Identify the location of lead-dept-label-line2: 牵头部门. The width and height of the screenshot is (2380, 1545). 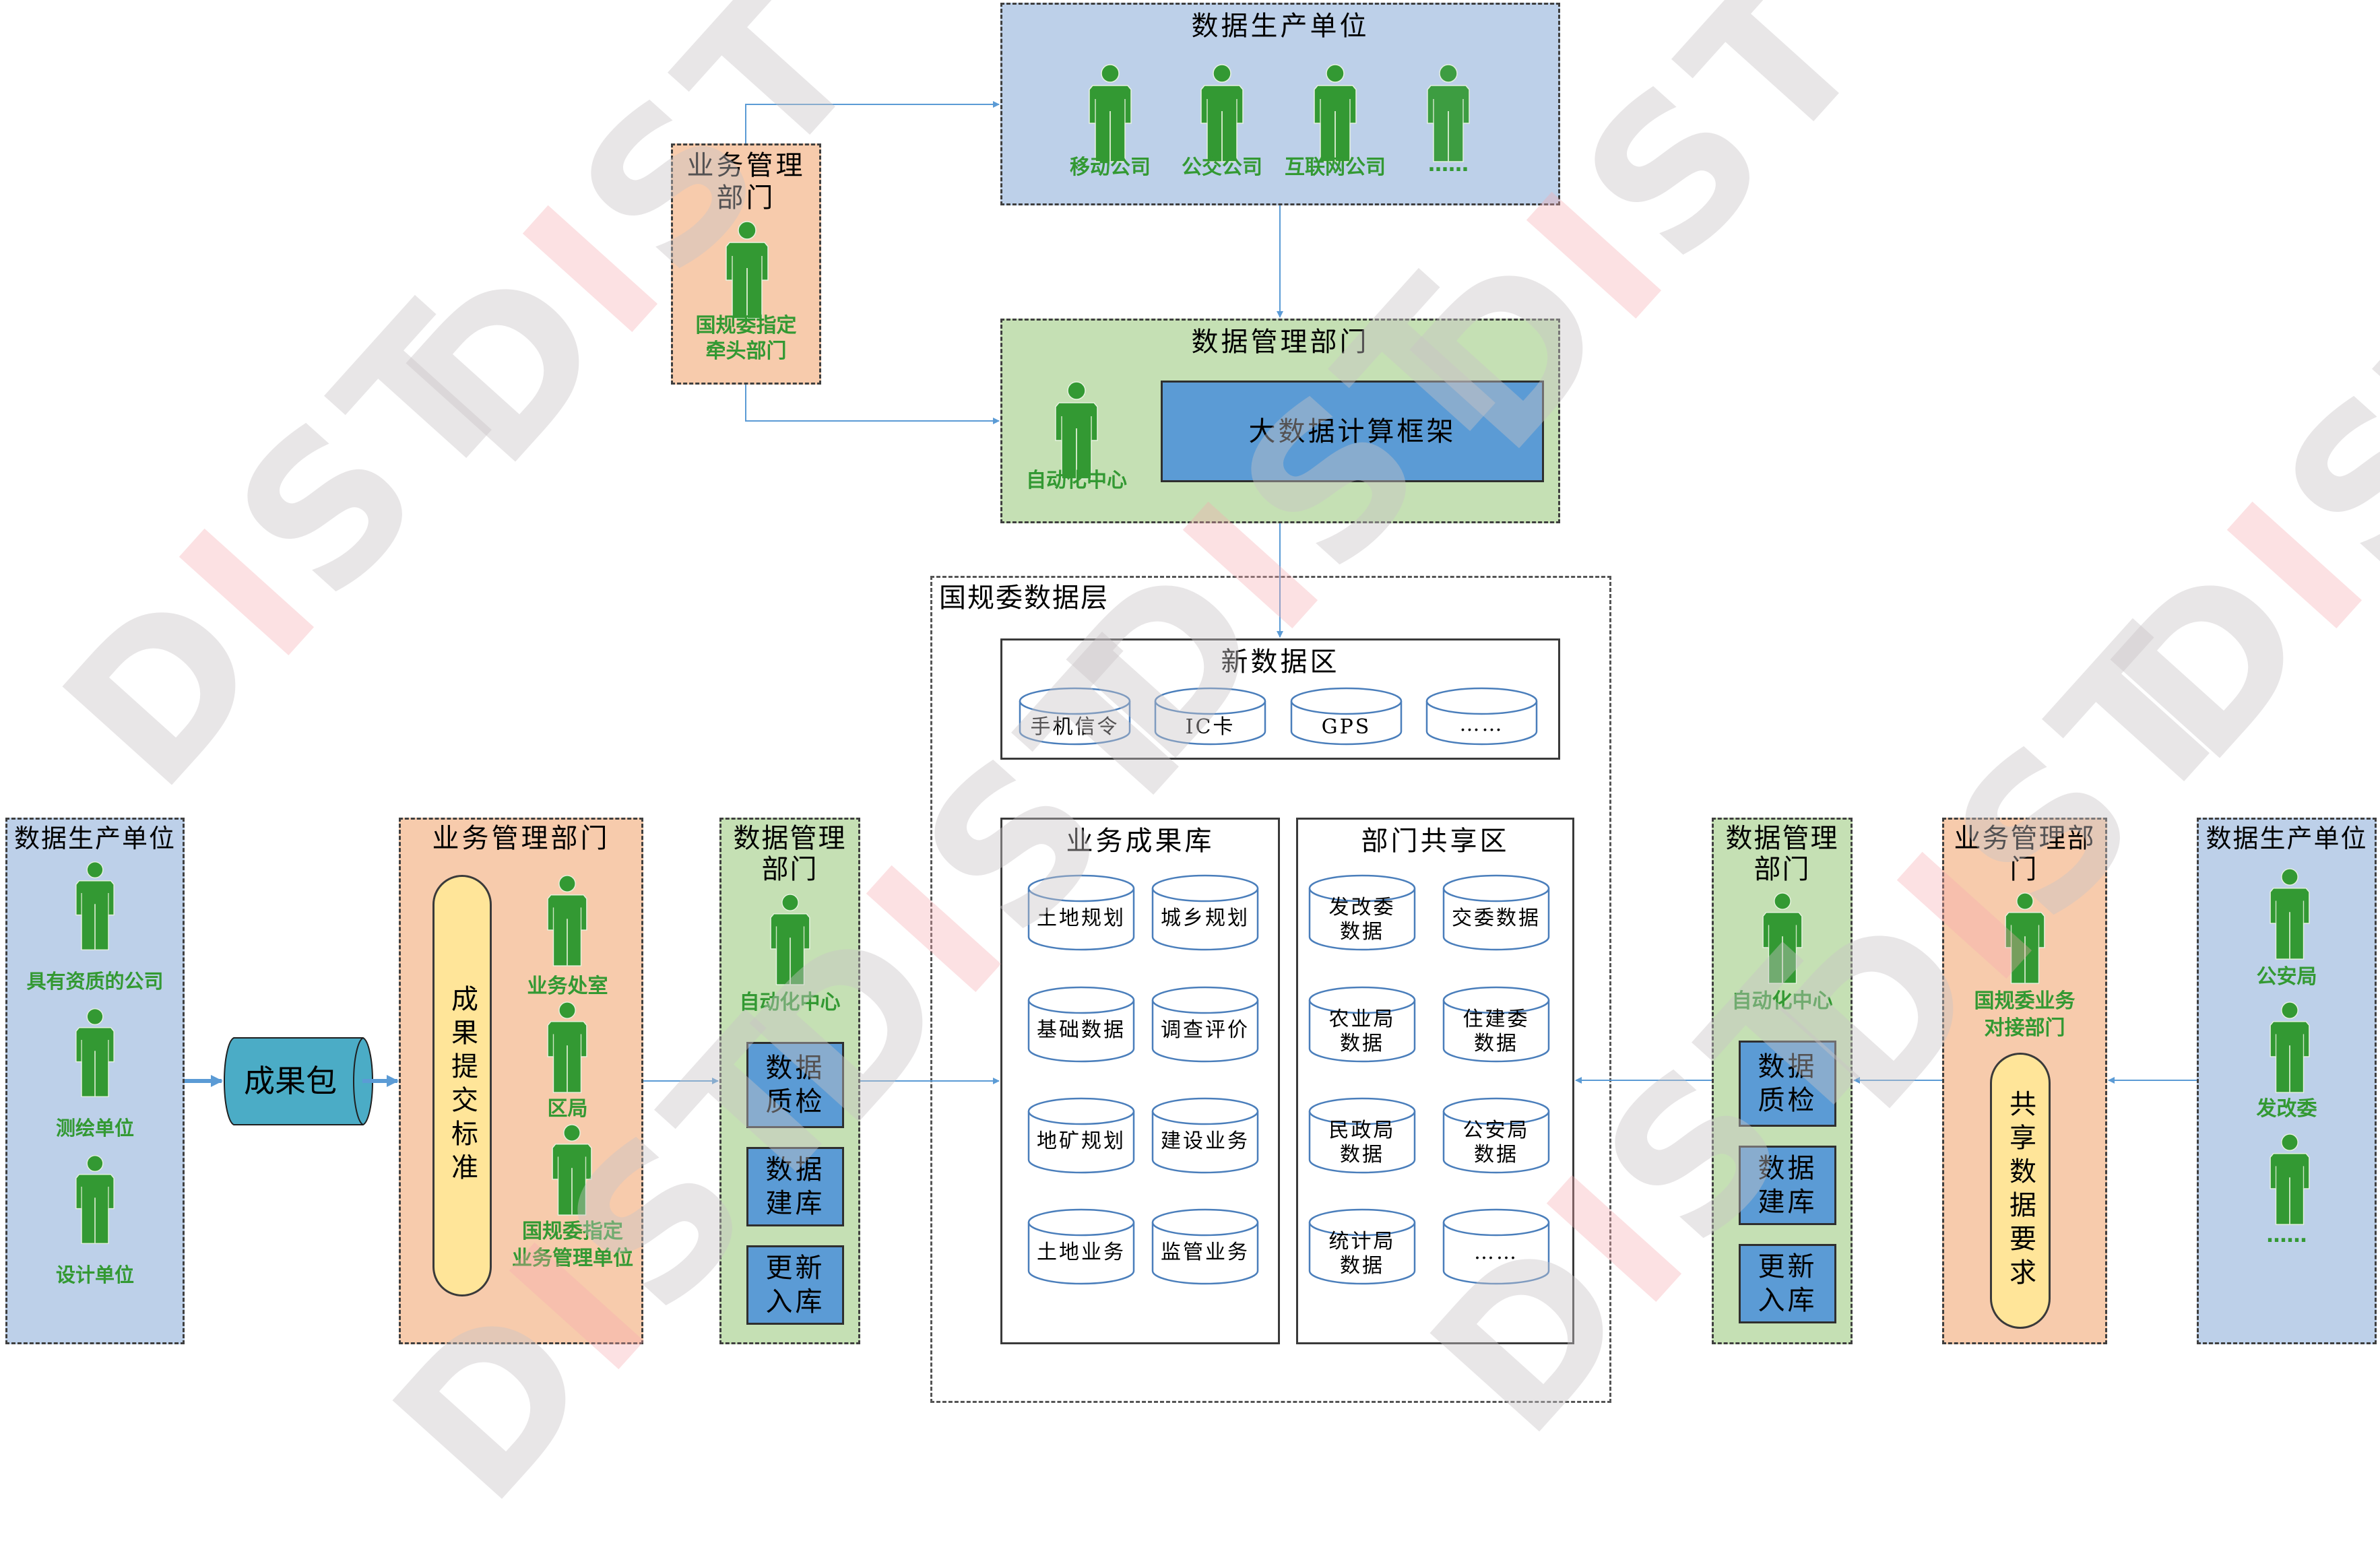
(746, 351).